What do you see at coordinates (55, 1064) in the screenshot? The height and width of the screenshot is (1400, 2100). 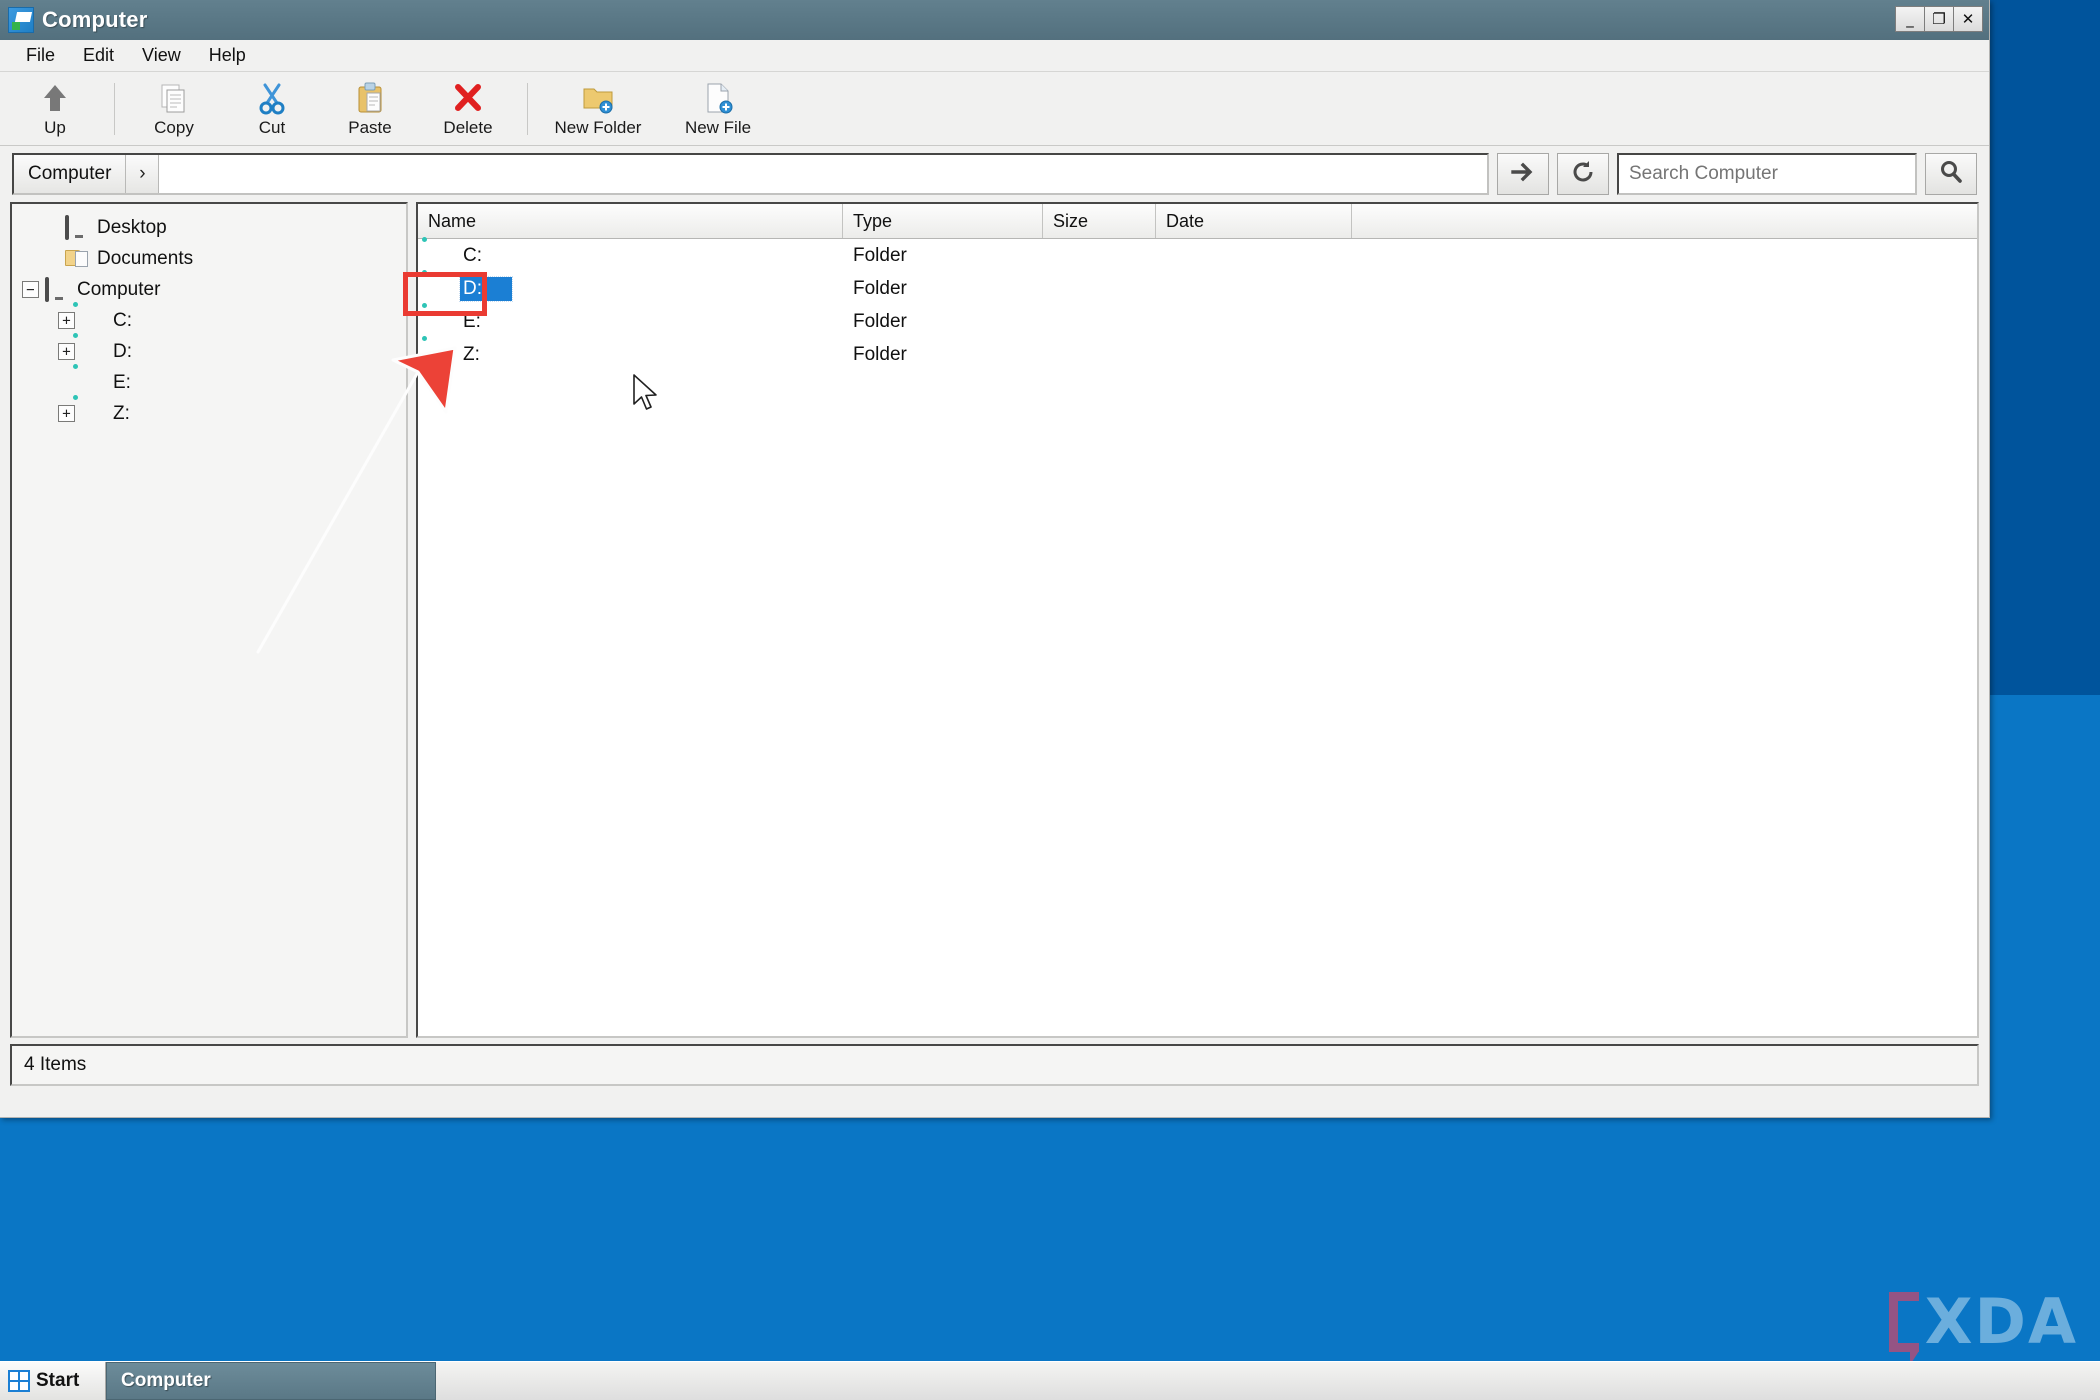 I see `item-count-label: 4 Items` at bounding box center [55, 1064].